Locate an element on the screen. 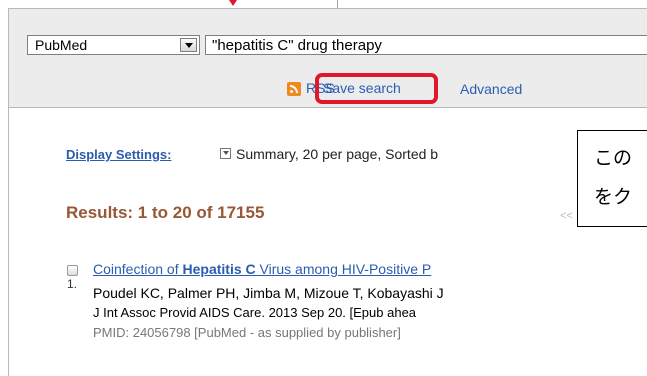 This screenshot has height=376, width=647. database-select-value: PubMed is located at coordinates (61, 45).